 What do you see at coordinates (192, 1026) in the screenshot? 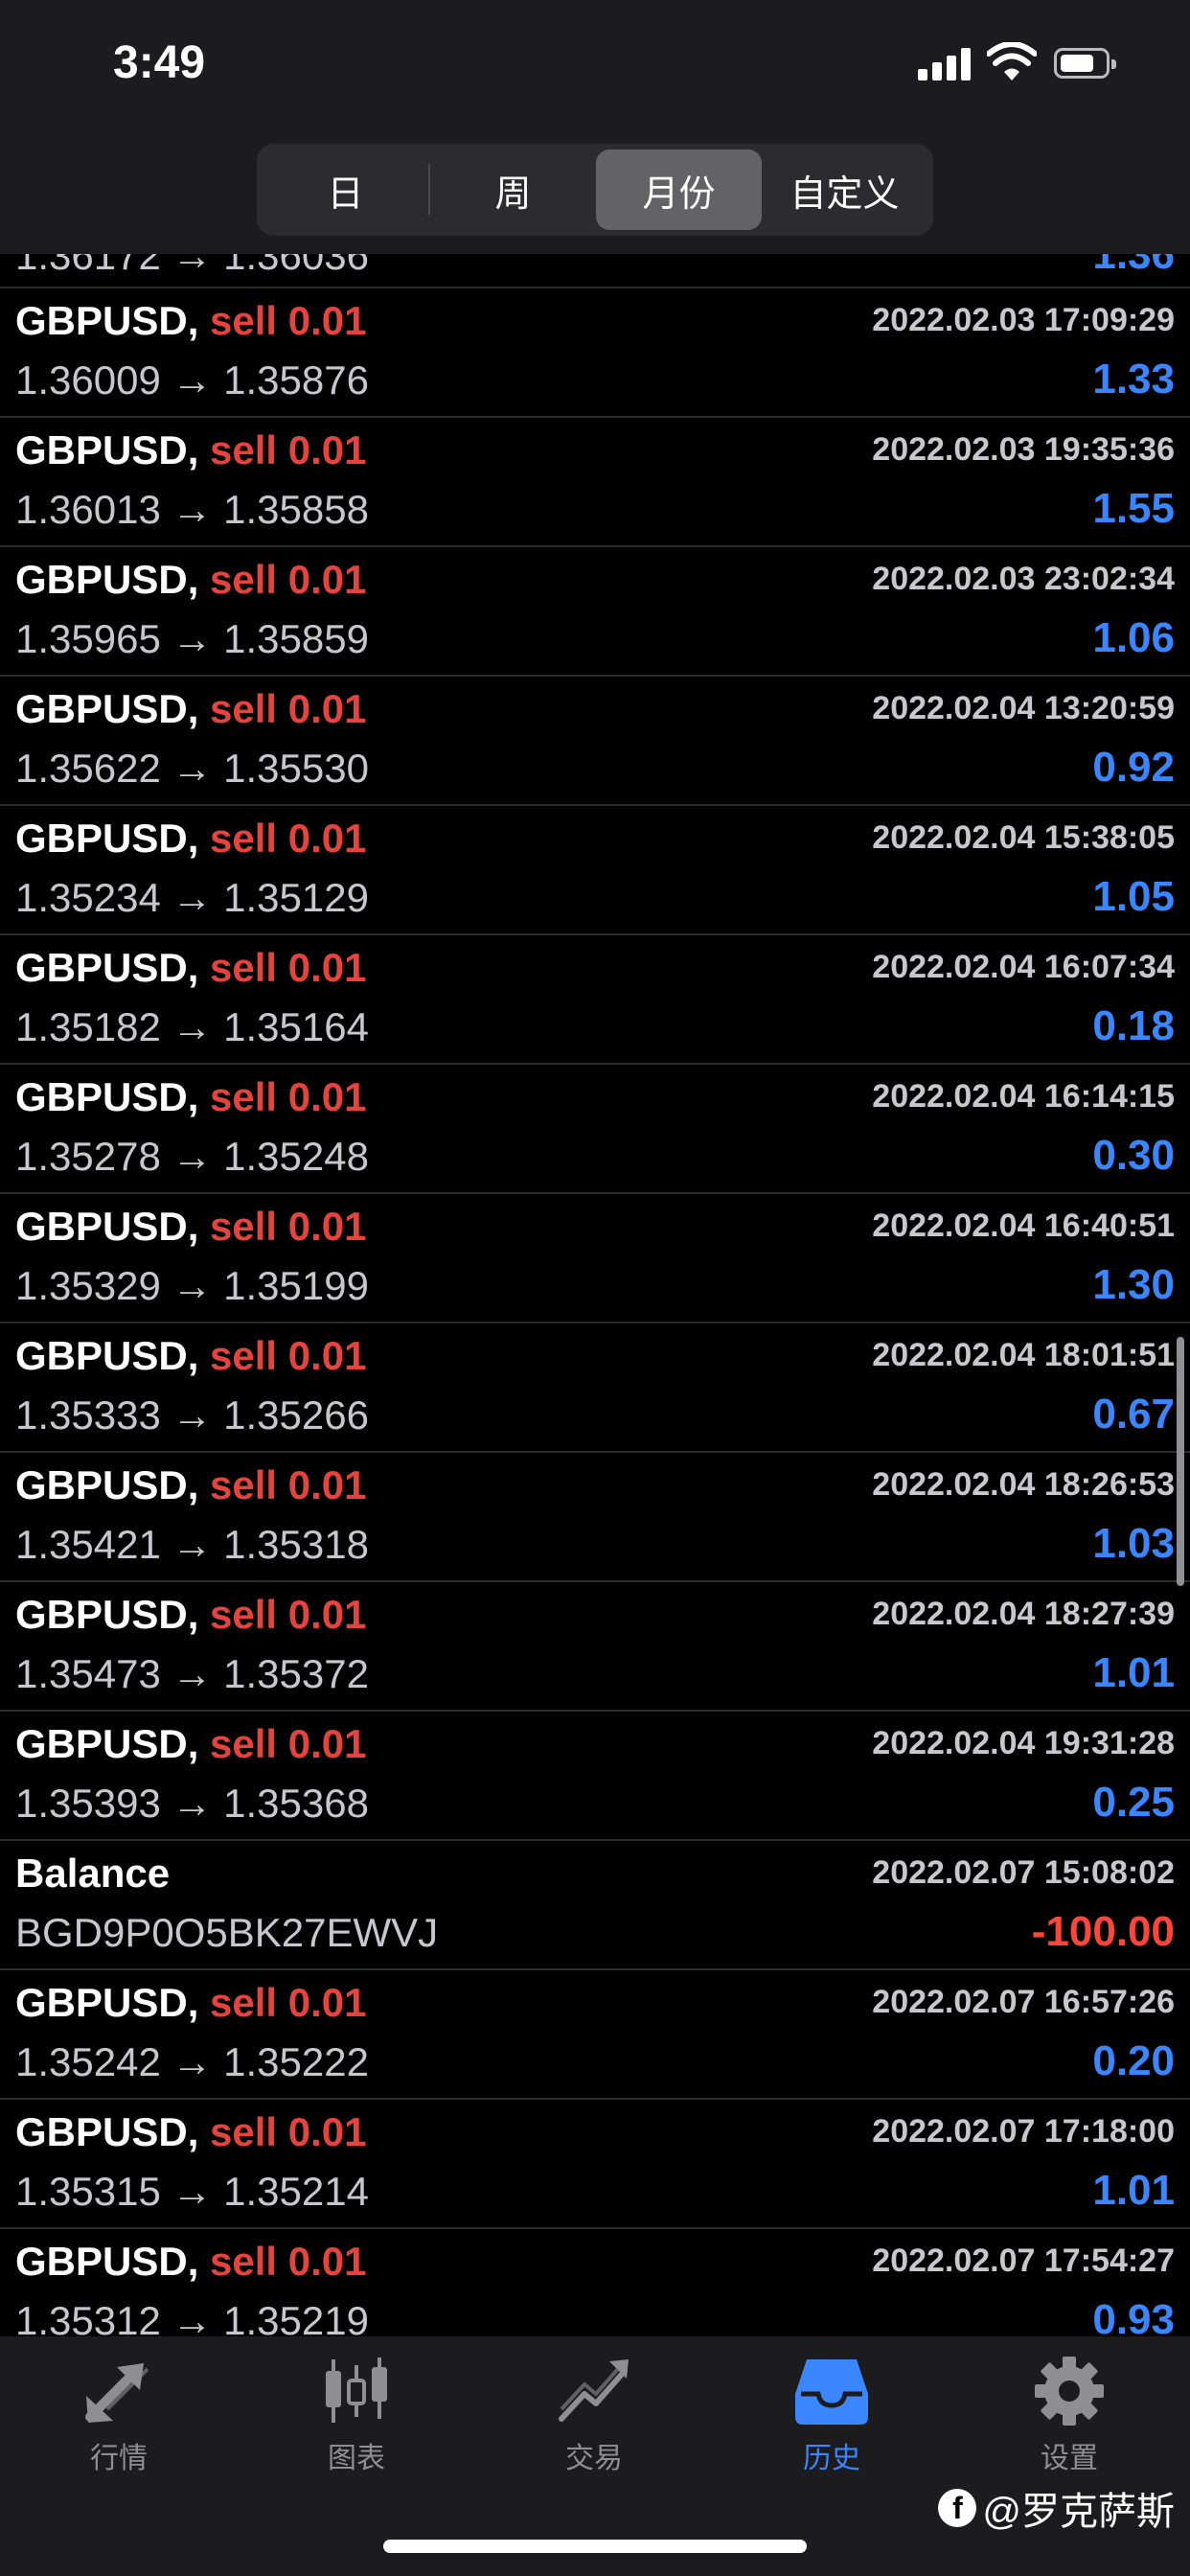
I see `row-prices: 1.35182 → 1.35164` at bounding box center [192, 1026].